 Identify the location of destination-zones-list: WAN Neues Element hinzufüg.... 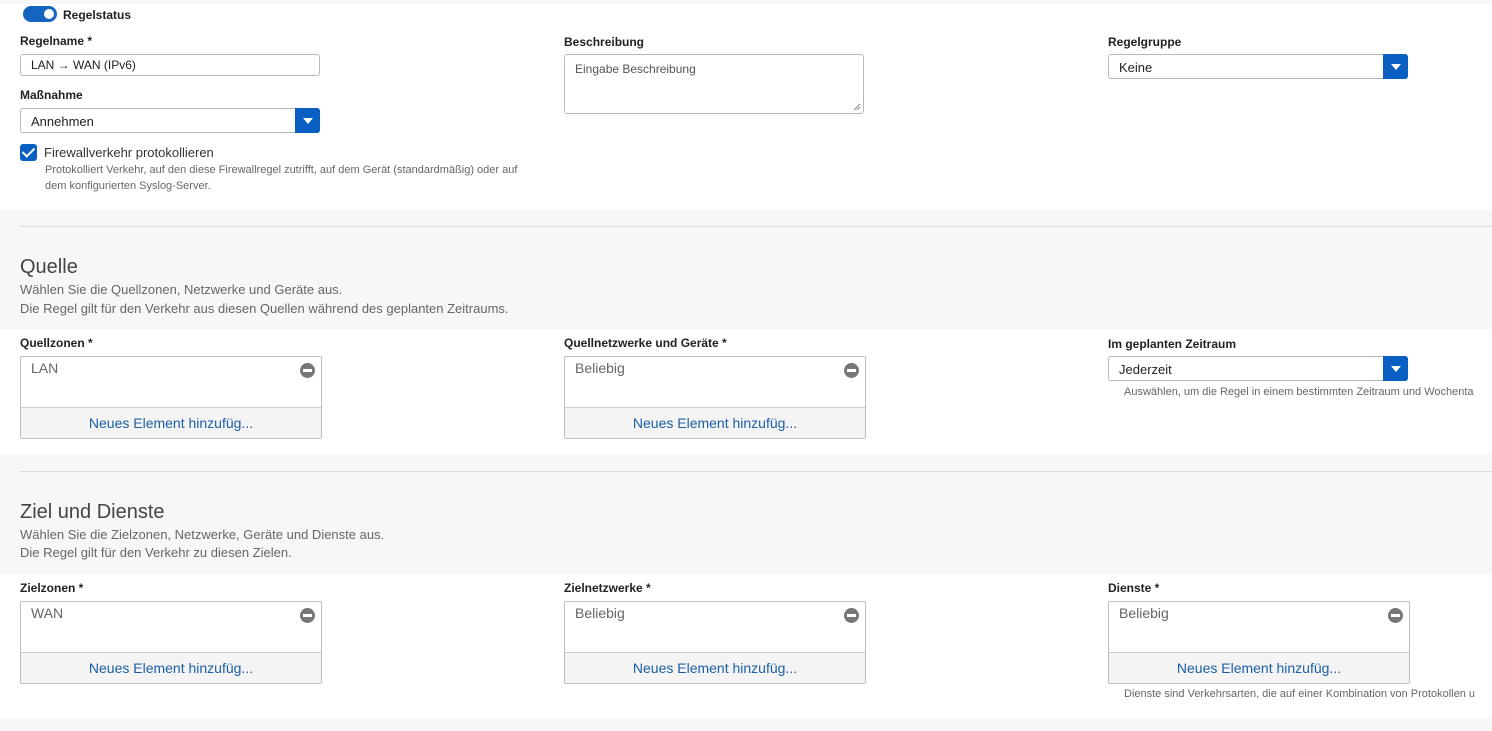
(171, 642).